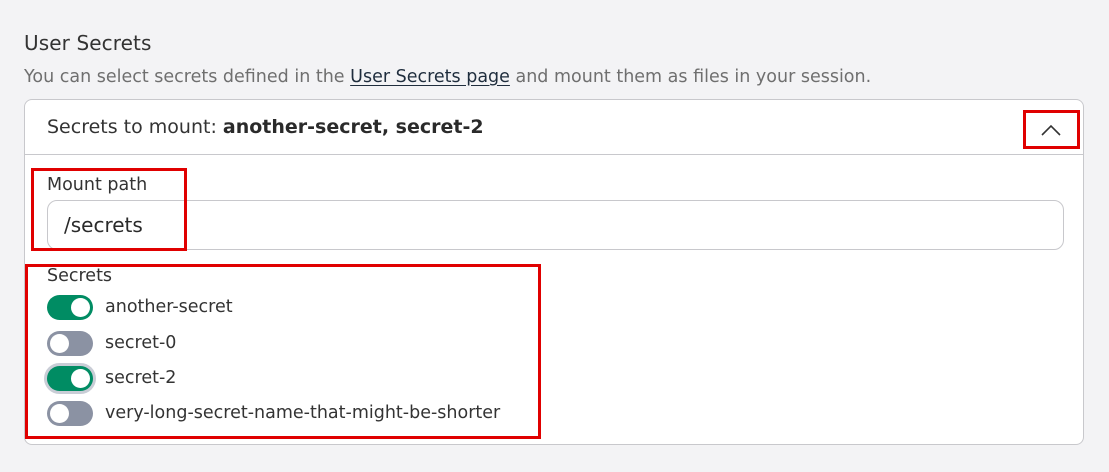 Image resolution: width=1109 pixels, height=472 pixels. I want to click on secret-toggle-row: secret-0, so click(111, 343).